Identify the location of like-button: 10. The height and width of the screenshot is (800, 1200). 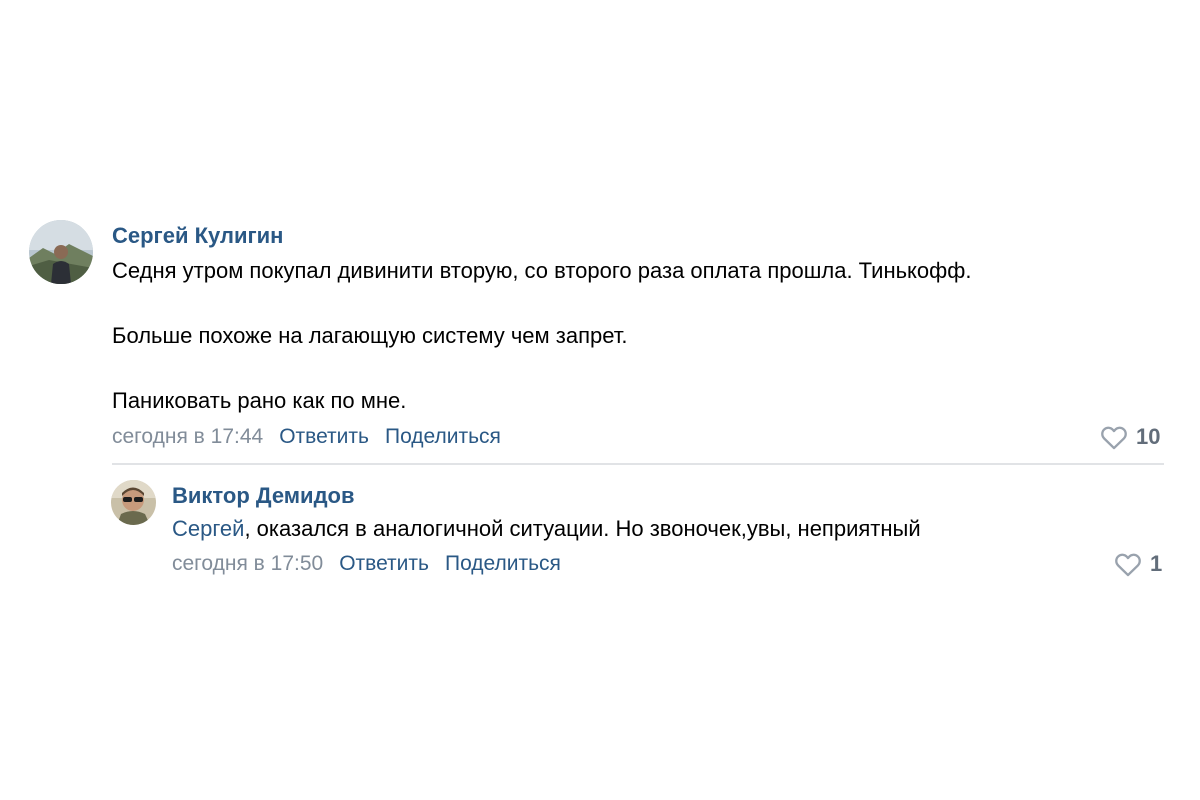
(1130, 437).